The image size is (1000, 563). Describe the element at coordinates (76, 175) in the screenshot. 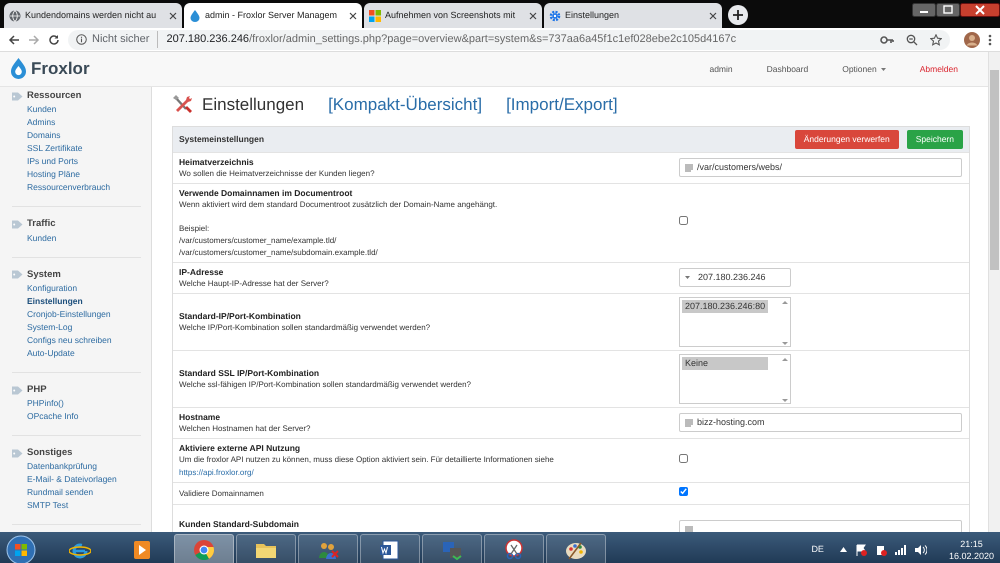

I see `sidebar-link: Hosting Pläne` at that location.